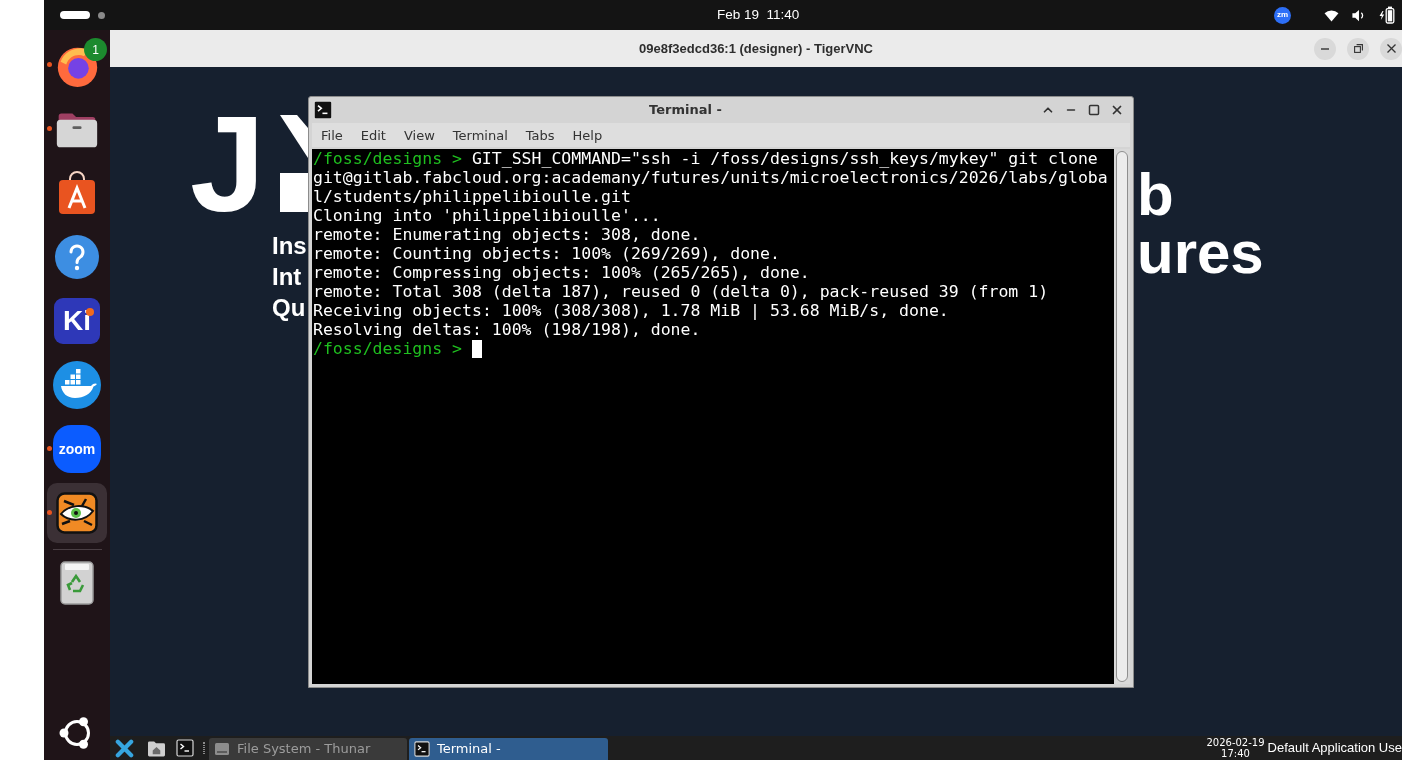 The width and height of the screenshot is (1402, 760). Describe the element at coordinates (1334, 748) in the screenshot. I see `status-text: Default Application Use` at that location.